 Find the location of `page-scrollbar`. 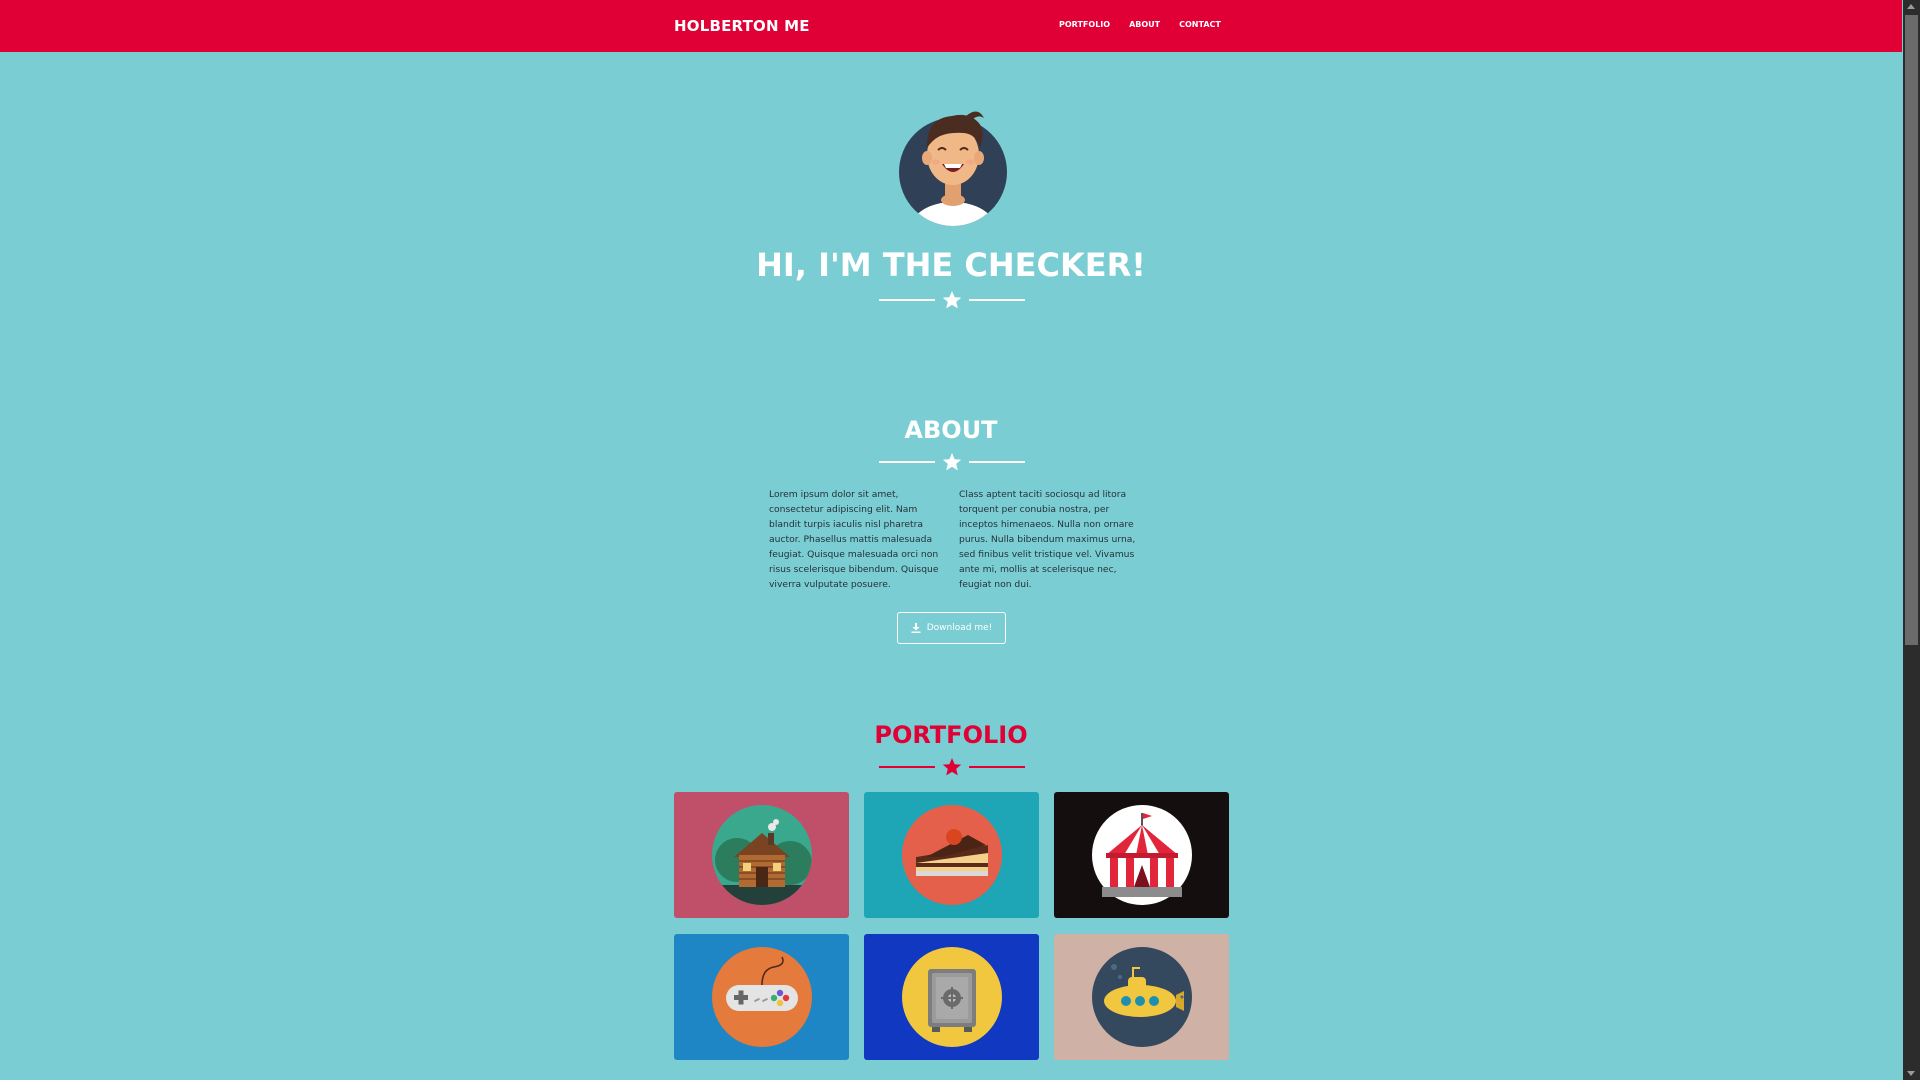

page-scrollbar is located at coordinates (1911, 540).